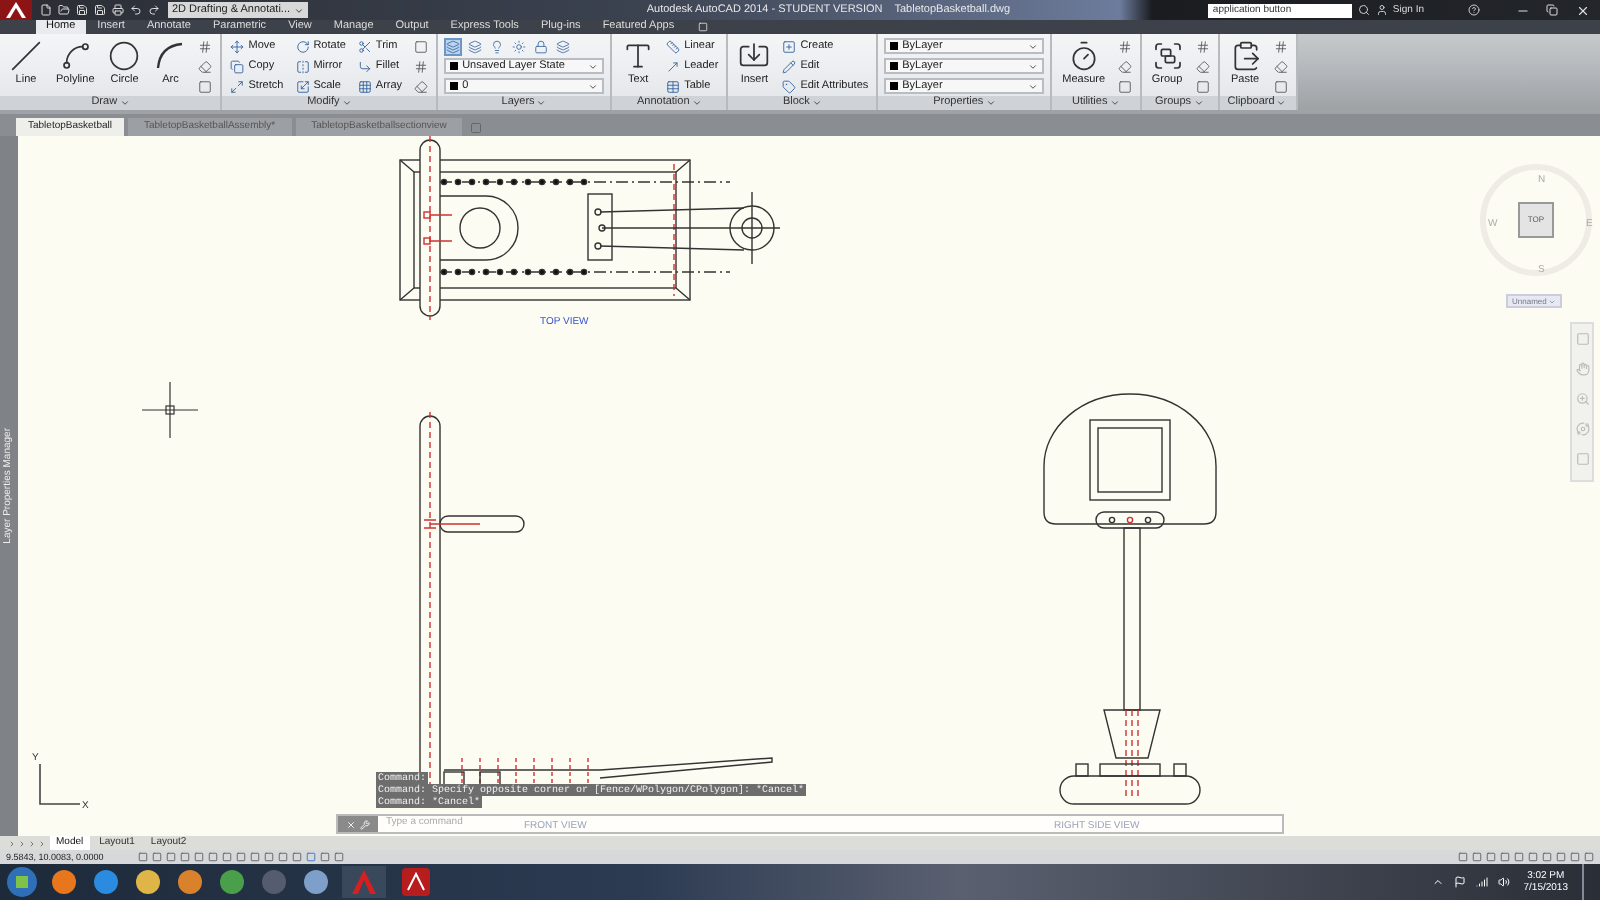  What do you see at coordinates (170, 56) in the screenshot?
I see `arc-icon` at bounding box center [170, 56].